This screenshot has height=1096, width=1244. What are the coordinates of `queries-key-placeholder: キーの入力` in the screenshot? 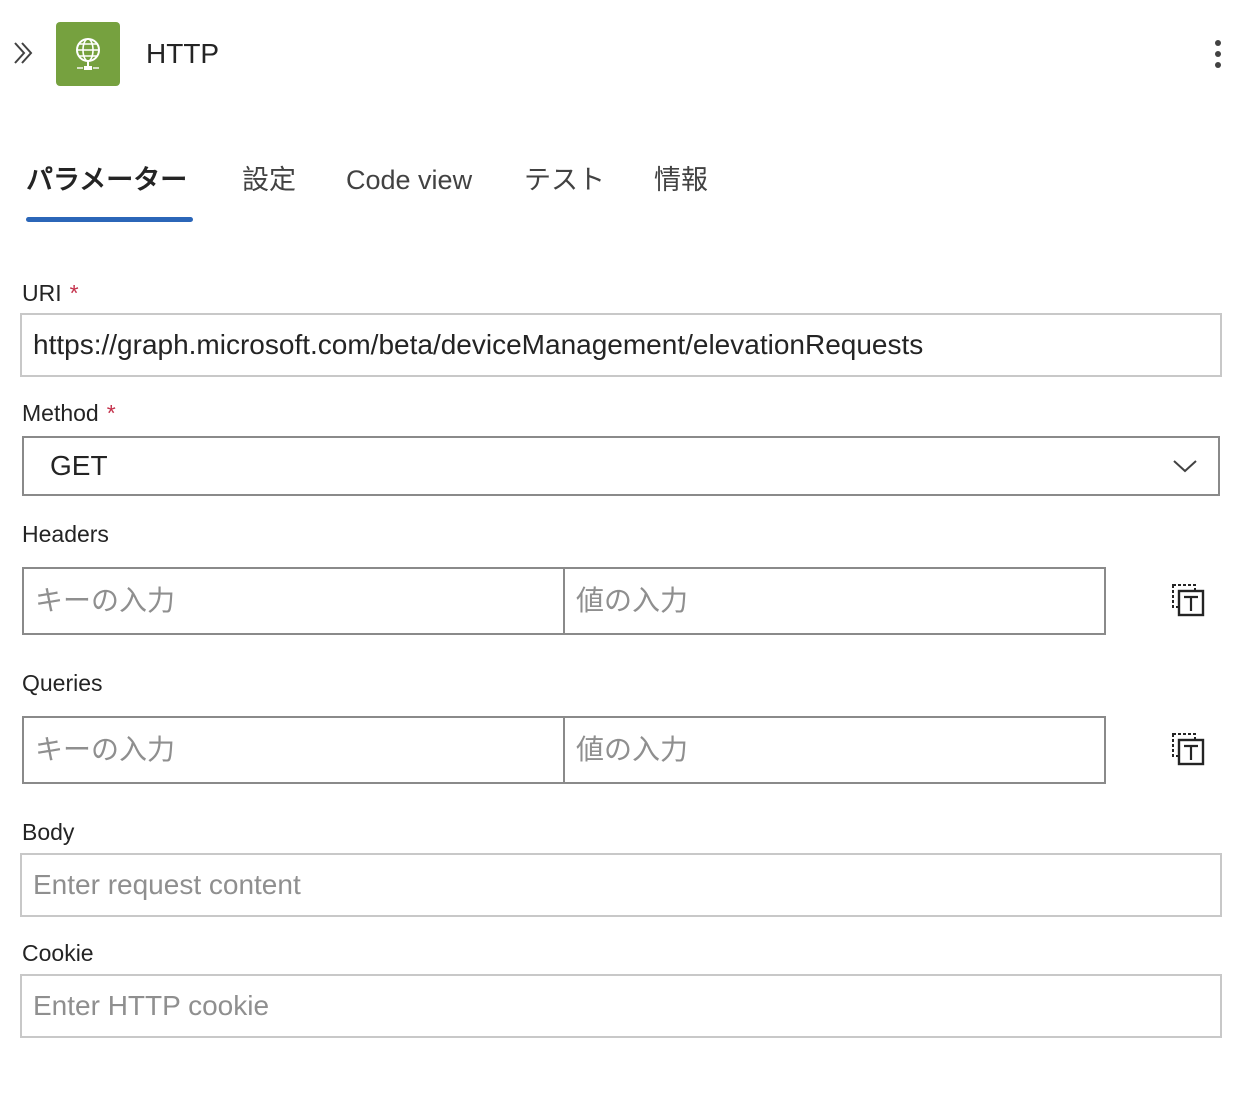 It's located at (105, 749).